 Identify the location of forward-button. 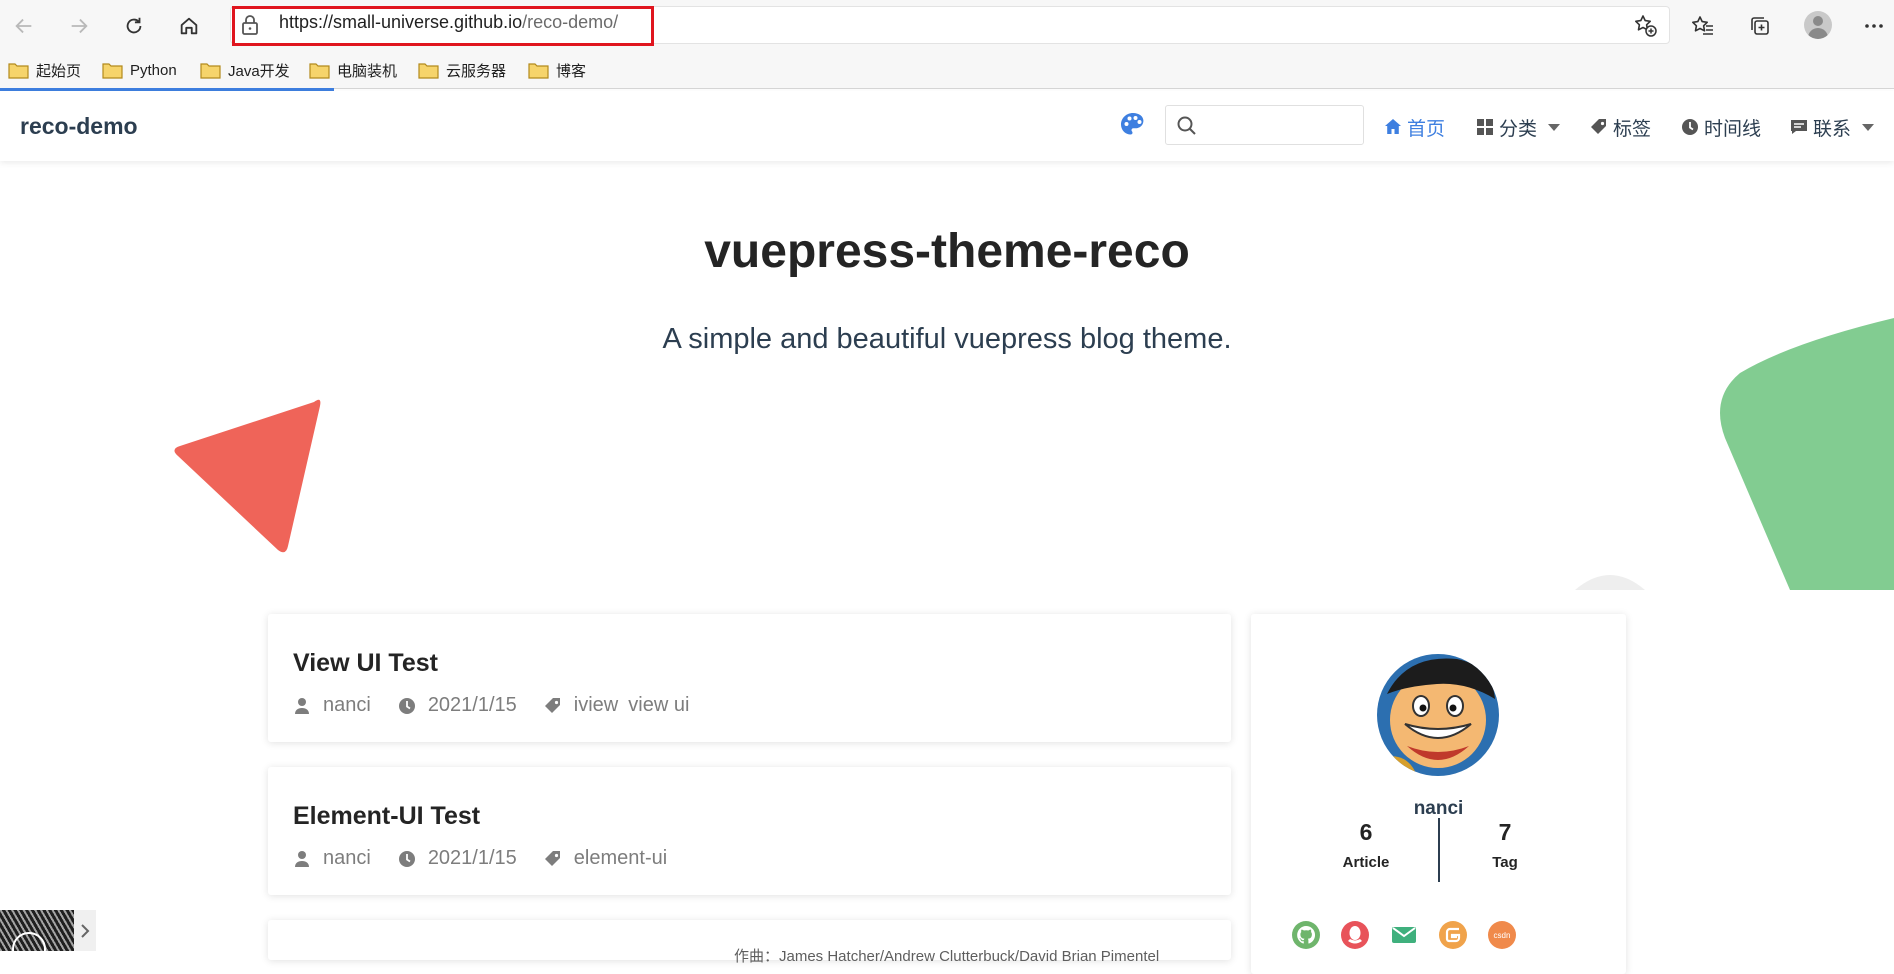
(79, 26).